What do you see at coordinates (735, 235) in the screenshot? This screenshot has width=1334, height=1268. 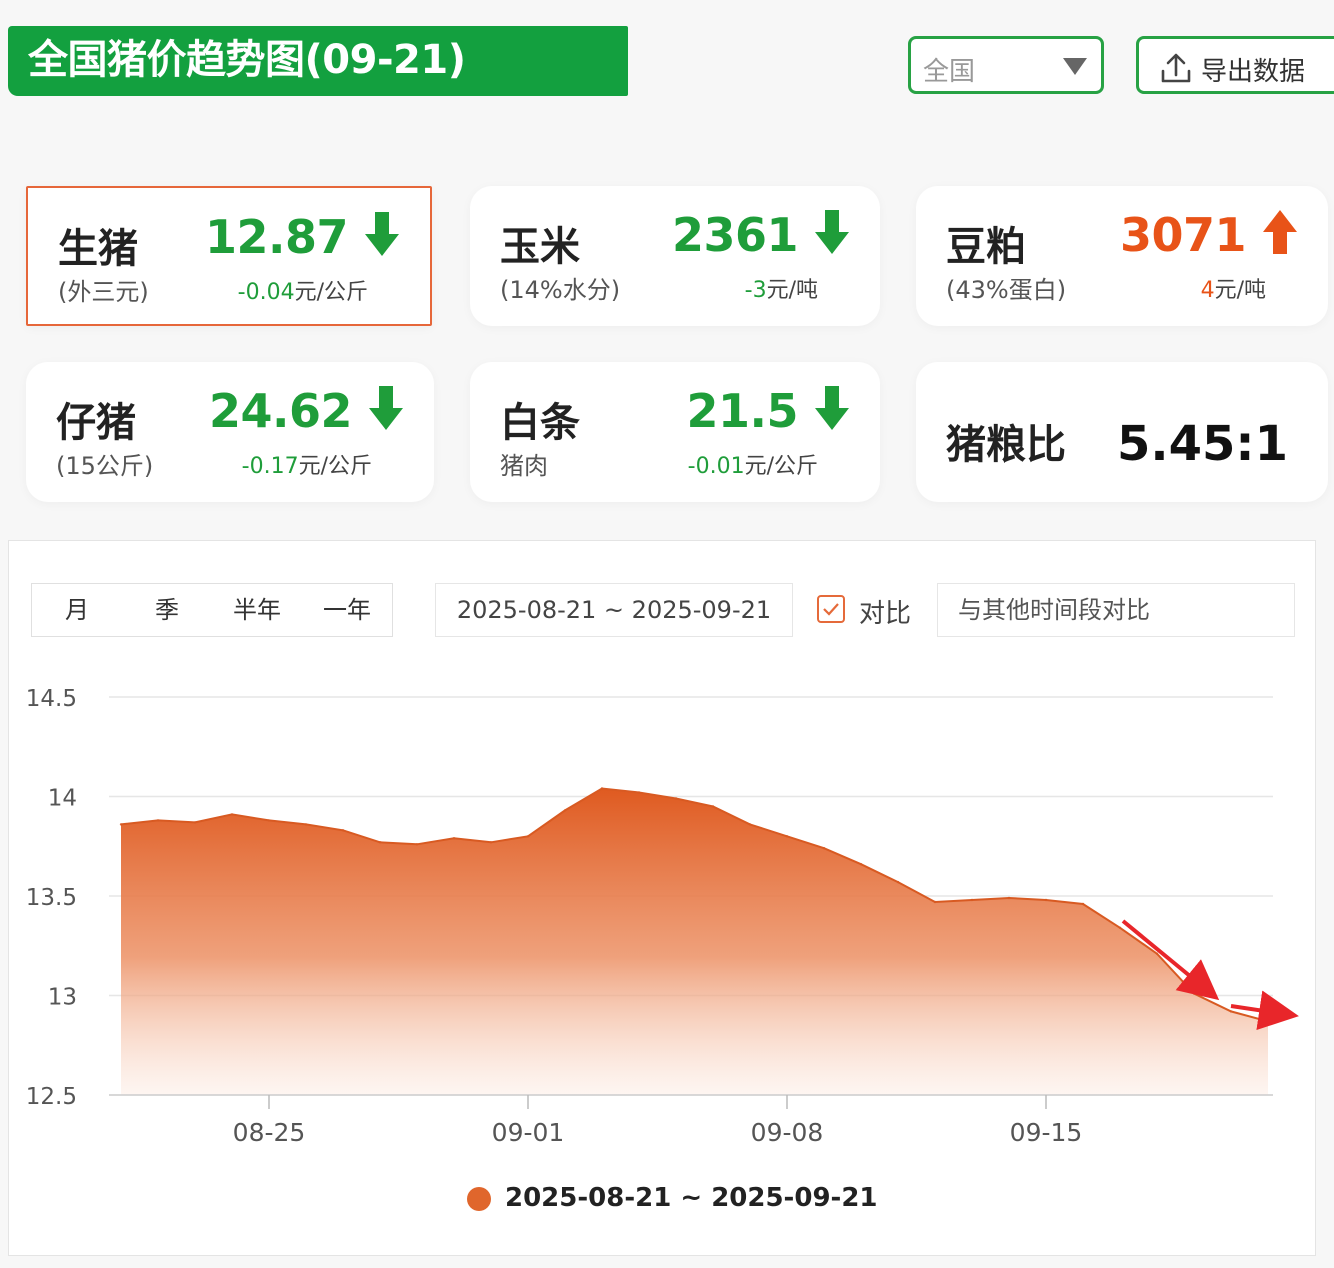 I see `price-card-price: 2361` at bounding box center [735, 235].